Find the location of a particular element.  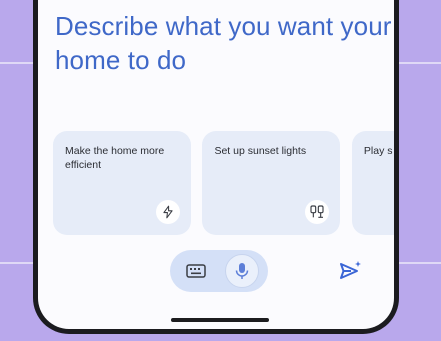

suggestion-card-efficient: Make the home more efficient is located at coordinates (122, 183).